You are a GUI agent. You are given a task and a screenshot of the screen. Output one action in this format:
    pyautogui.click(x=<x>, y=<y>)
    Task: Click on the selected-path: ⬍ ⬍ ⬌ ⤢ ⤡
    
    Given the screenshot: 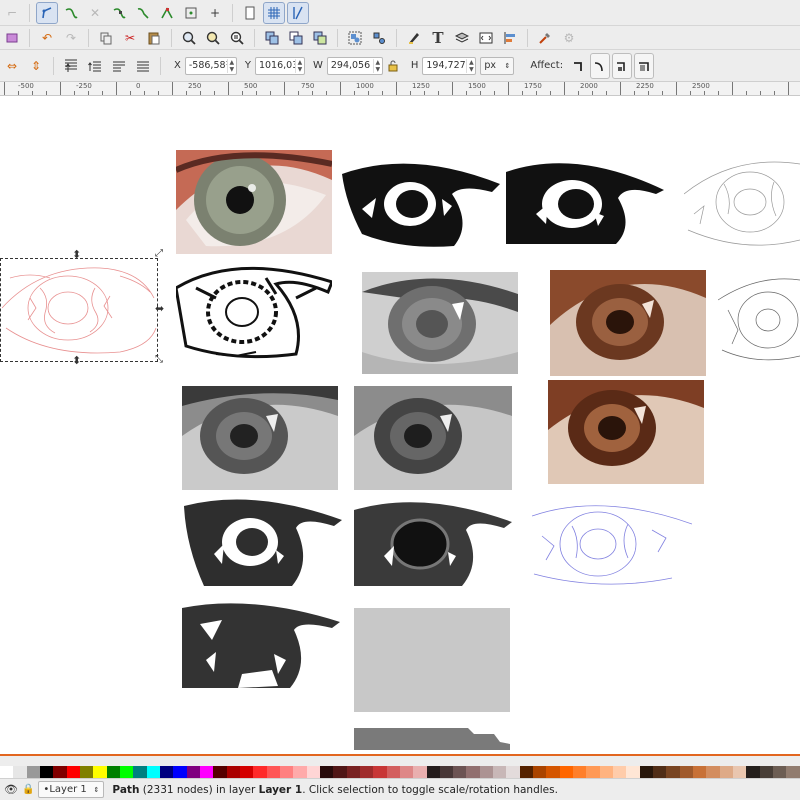 What is the action you would take?
    pyautogui.click(x=82, y=307)
    